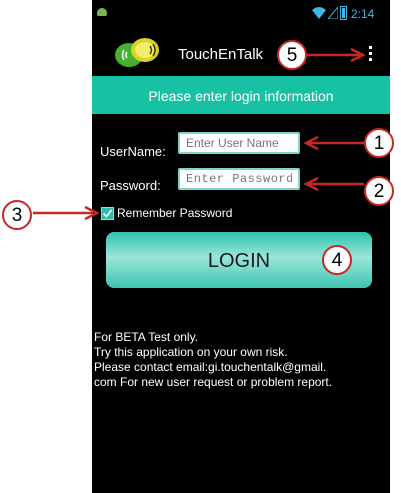  Describe the element at coordinates (146, 337) in the screenshot. I see `notice-line: For BETA Test only.` at that location.